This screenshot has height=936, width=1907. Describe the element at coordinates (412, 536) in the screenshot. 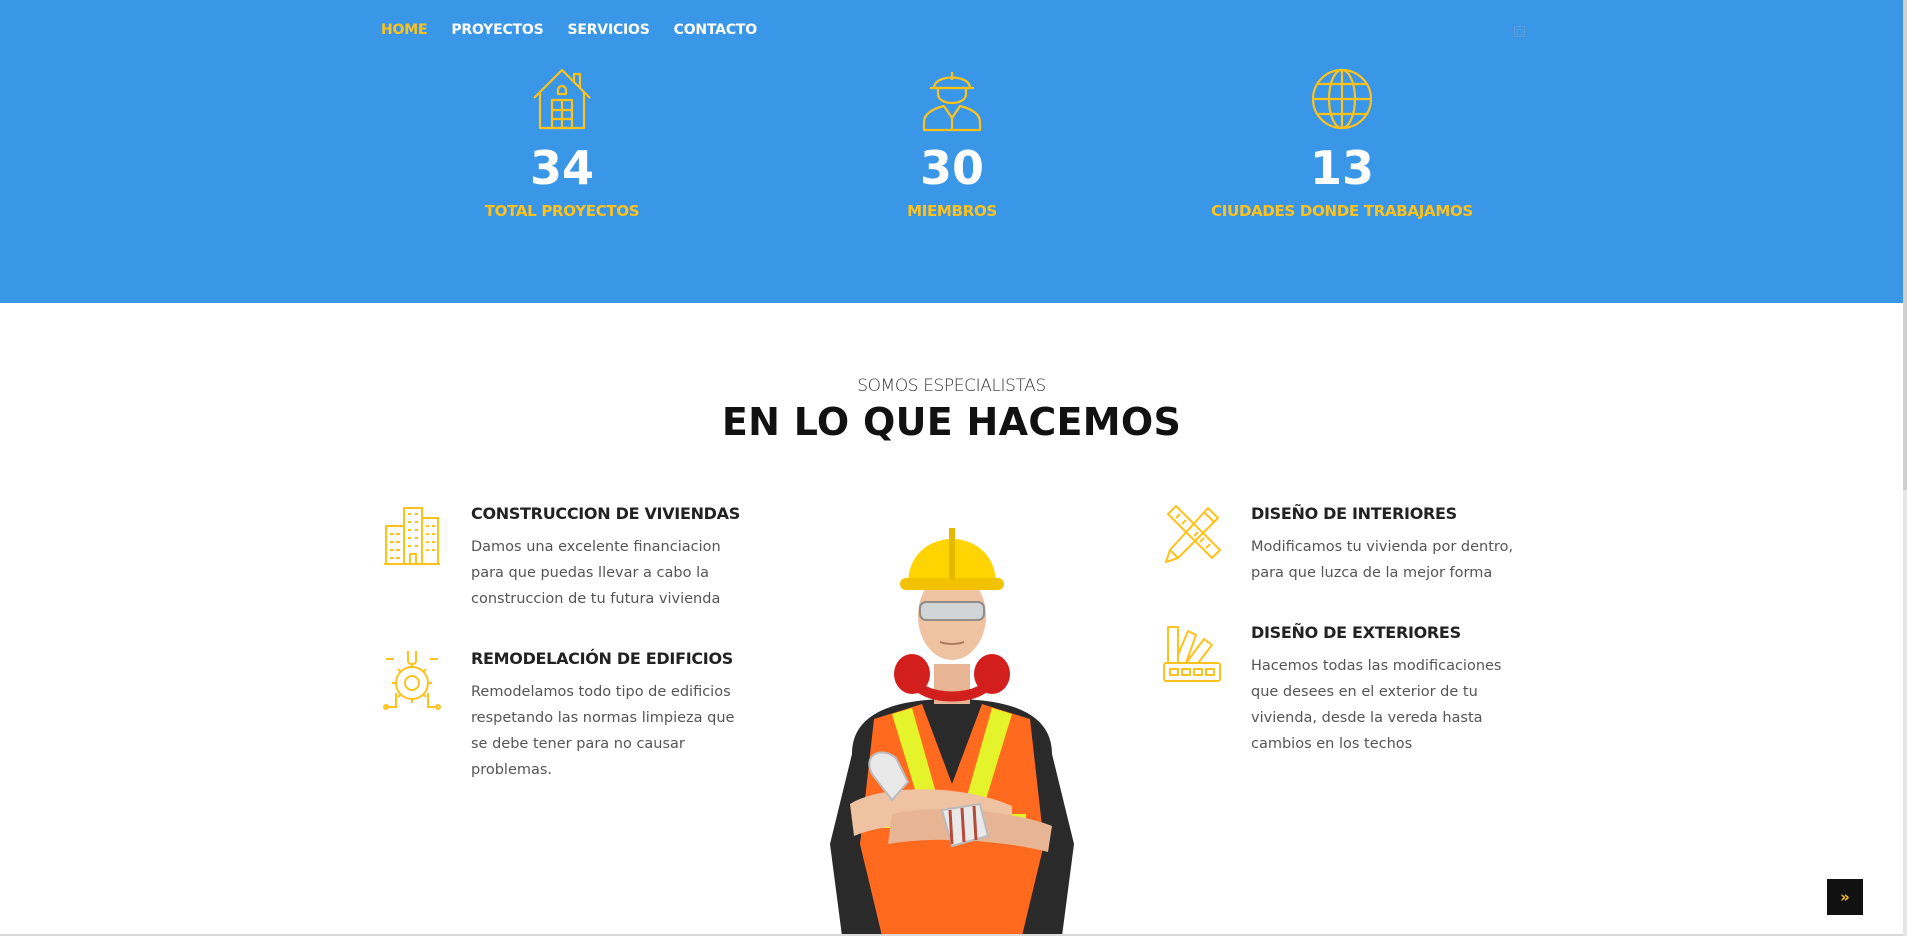

I see `buildings-icon` at that location.